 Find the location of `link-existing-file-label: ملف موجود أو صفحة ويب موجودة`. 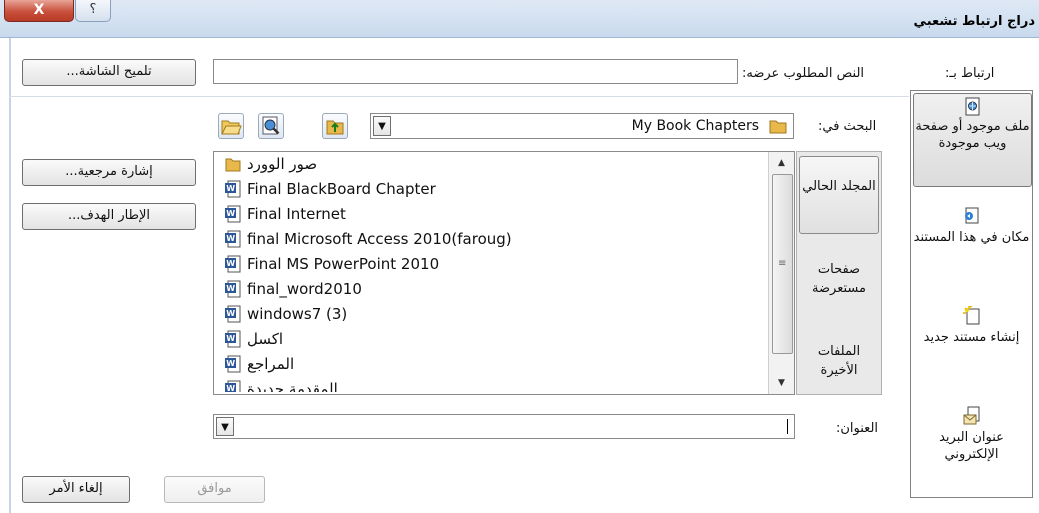

link-existing-file-label: ملف موجود أو صفحة ويب موجودة is located at coordinates (972, 135).